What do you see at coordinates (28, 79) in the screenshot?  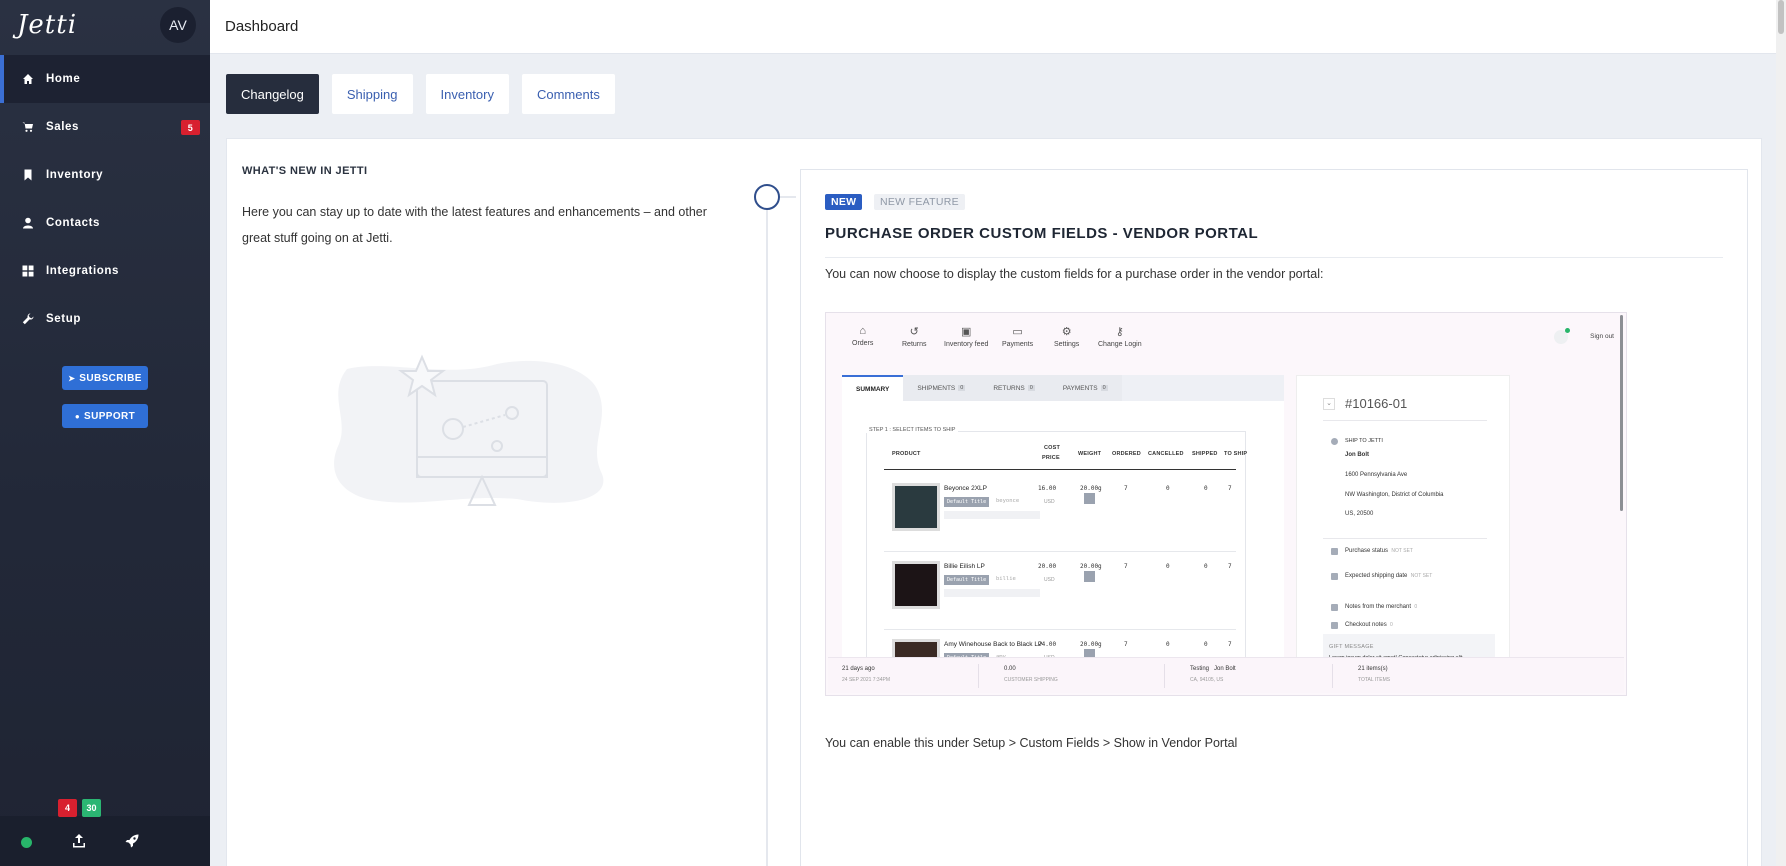 I see `home-icon` at bounding box center [28, 79].